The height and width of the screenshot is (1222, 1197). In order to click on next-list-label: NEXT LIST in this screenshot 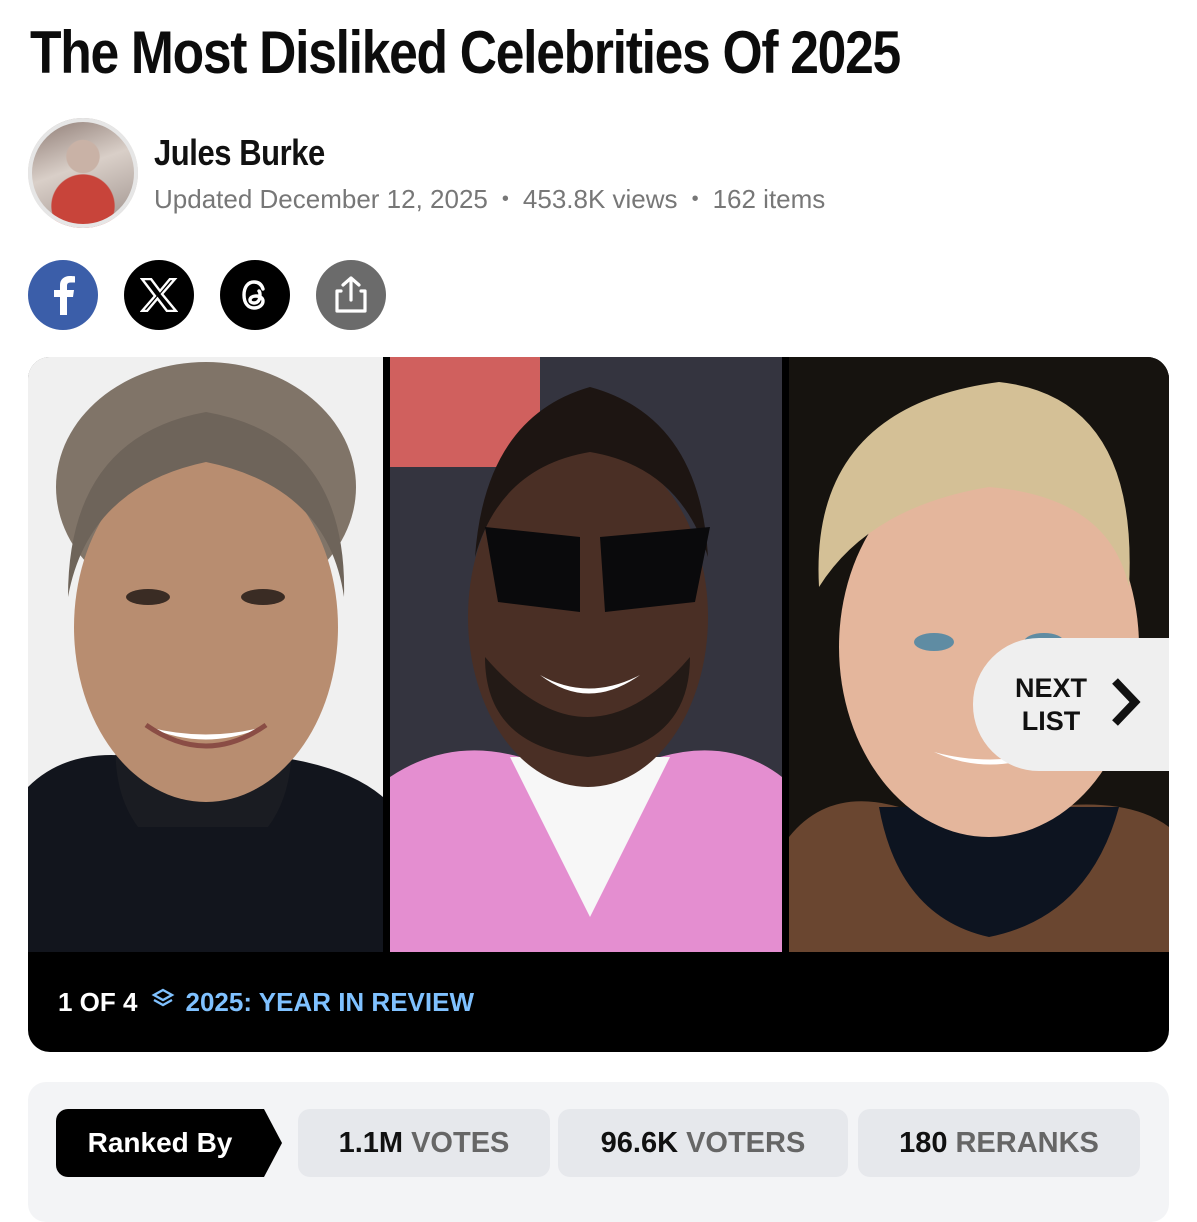, I will do `click(1051, 704)`.